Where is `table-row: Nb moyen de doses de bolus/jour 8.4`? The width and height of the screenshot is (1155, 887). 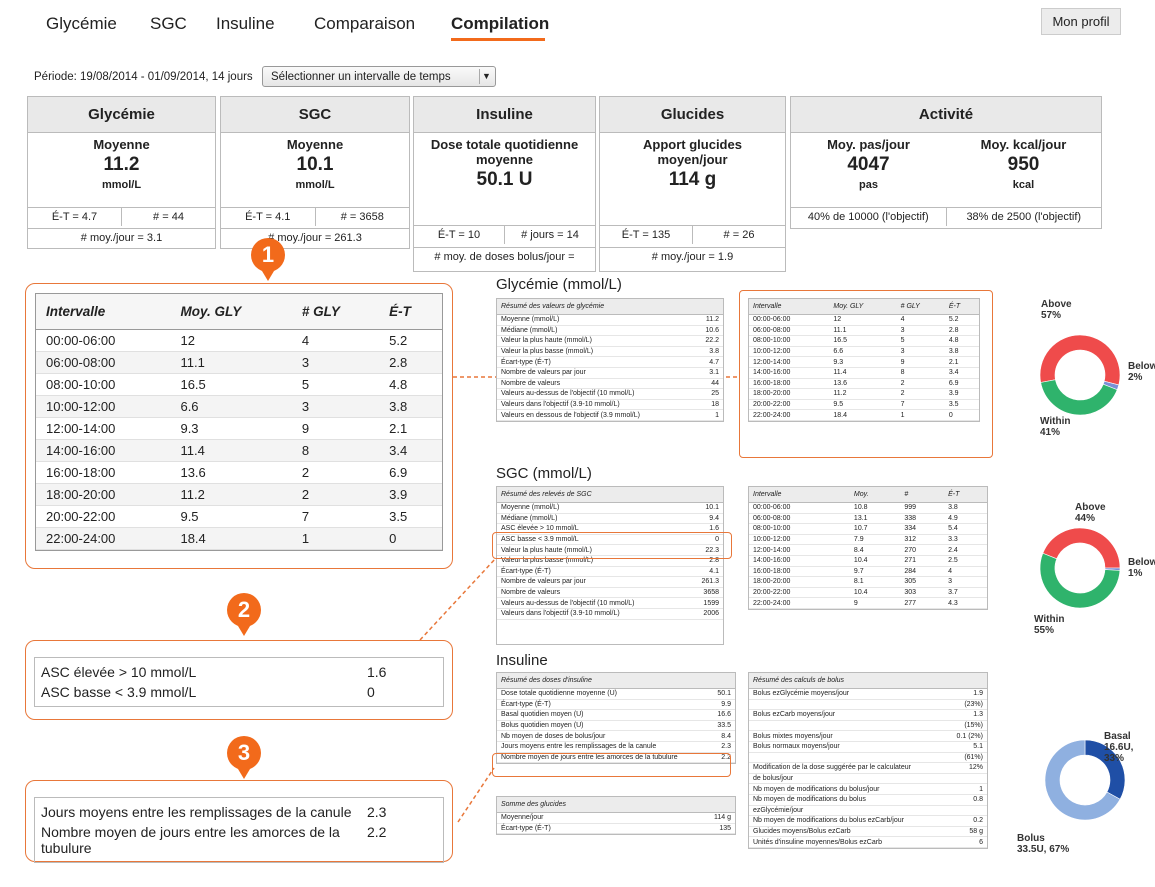
table-row: Nb moyen de doses de bolus/jour 8.4 is located at coordinates (616, 736).